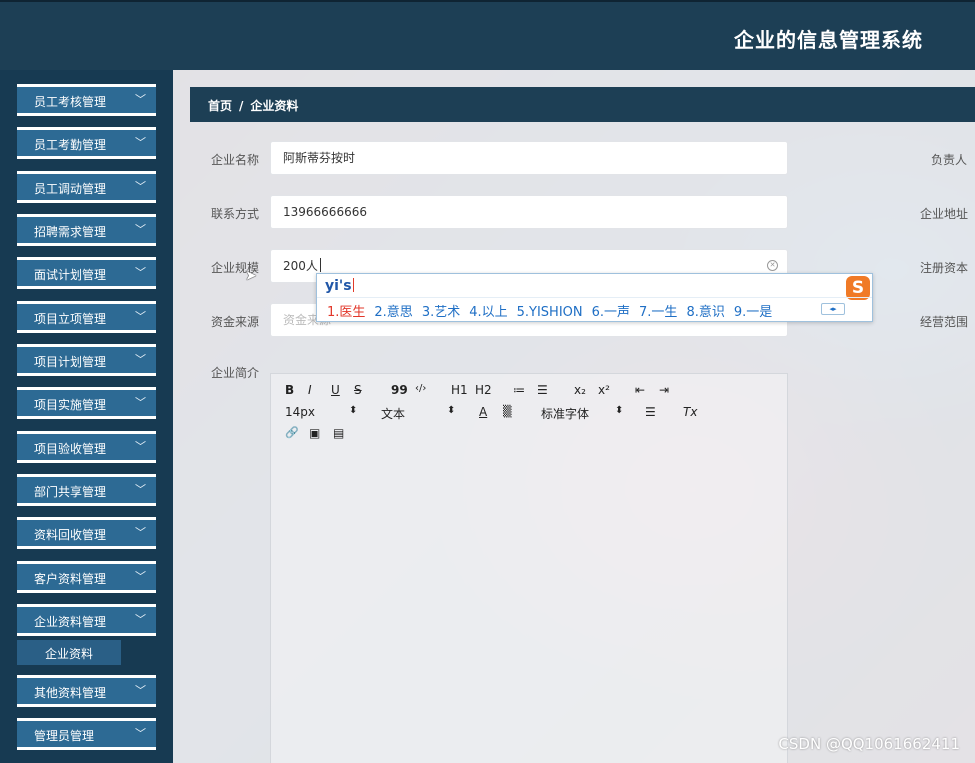  I want to click on sidebar-item-employee-attendance: 员工考勤管理 ﹀, so click(86, 143).